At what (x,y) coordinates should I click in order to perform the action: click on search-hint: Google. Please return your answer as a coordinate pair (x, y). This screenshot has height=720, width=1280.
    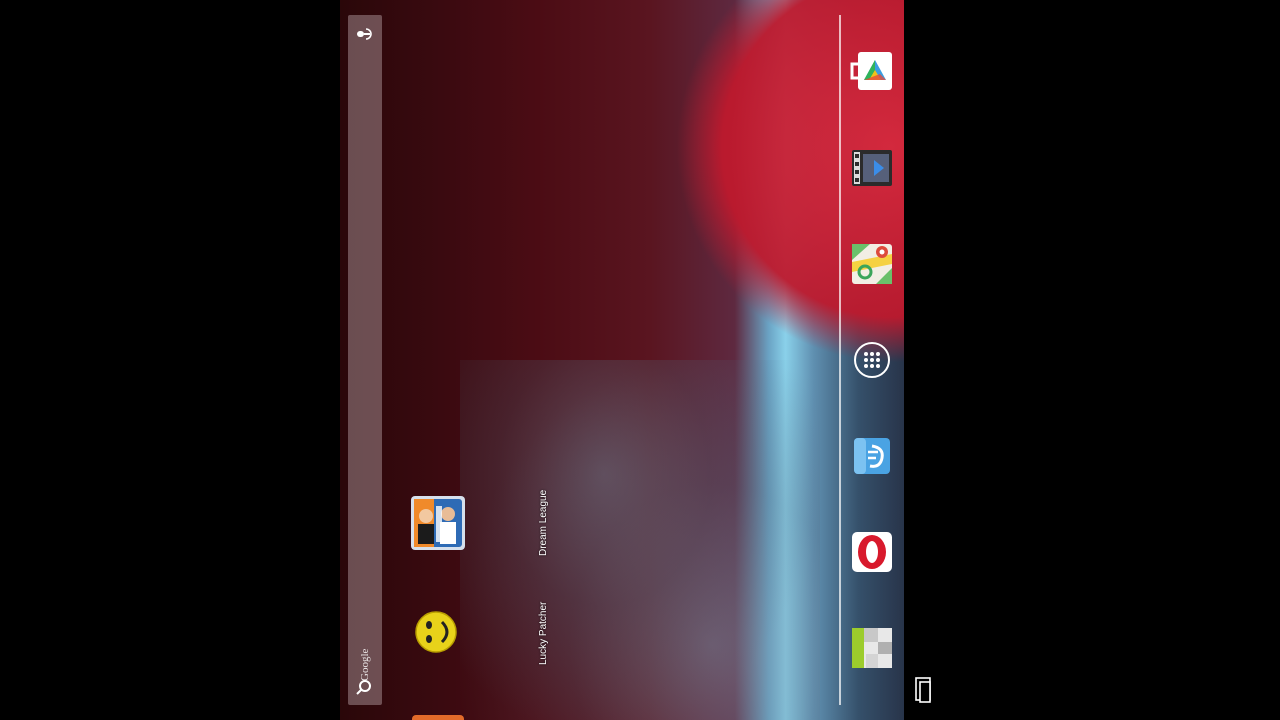
    Looking at the image, I should click on (365, 655).